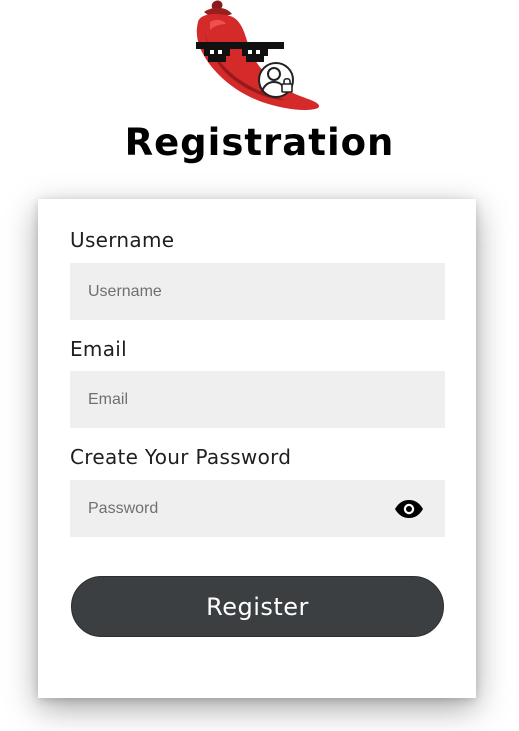  Describe the element at coordinates (98, 349) in the screenshot. I see `email-label: Email` at that location.